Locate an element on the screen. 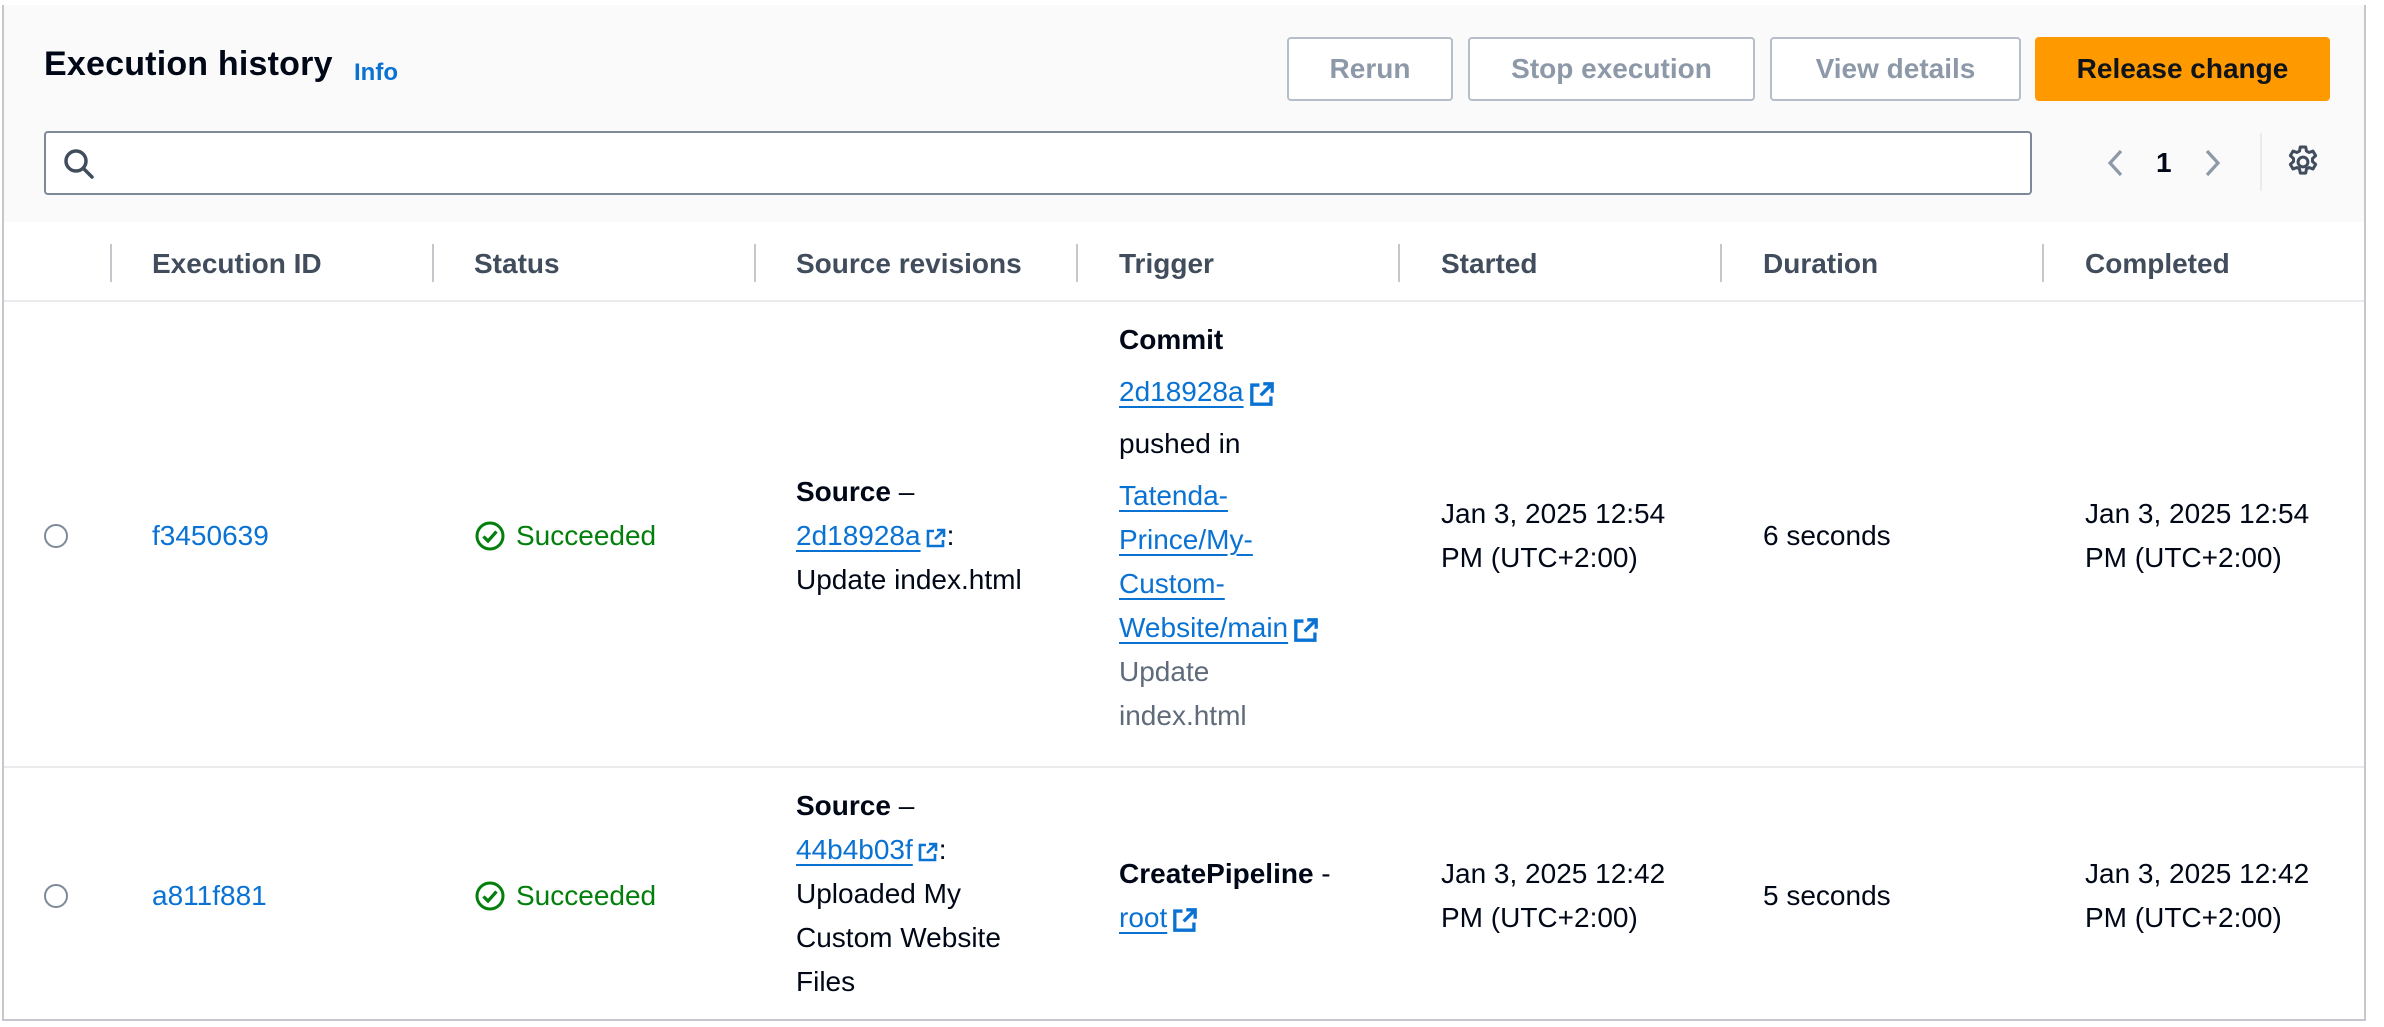 The image size is (2384, 1027). repository-link-line: Website/main is located at coordinates (1203, 627).